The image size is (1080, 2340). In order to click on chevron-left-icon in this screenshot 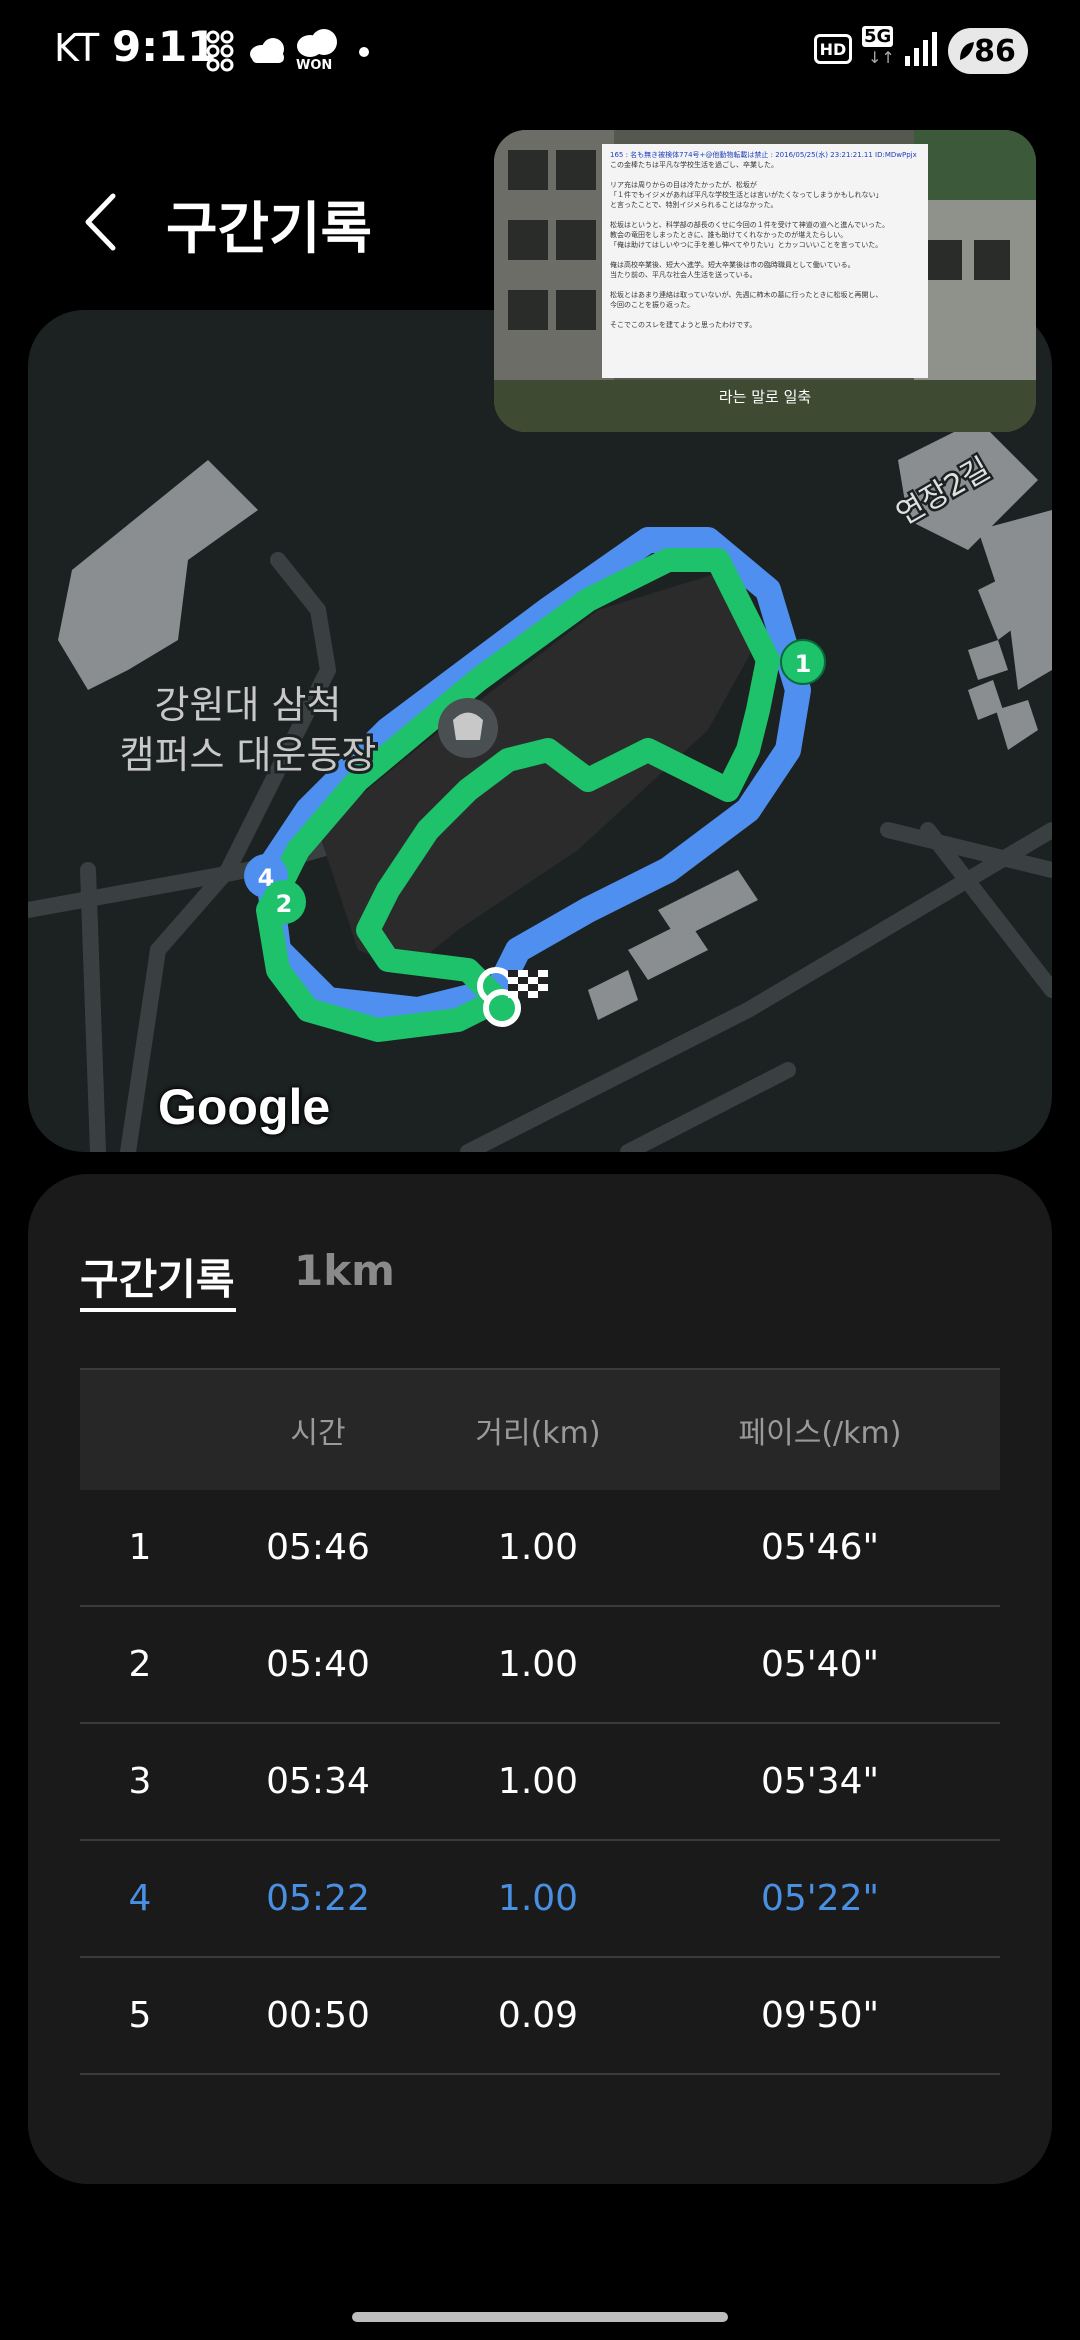, I will do `click(100, 222)`.